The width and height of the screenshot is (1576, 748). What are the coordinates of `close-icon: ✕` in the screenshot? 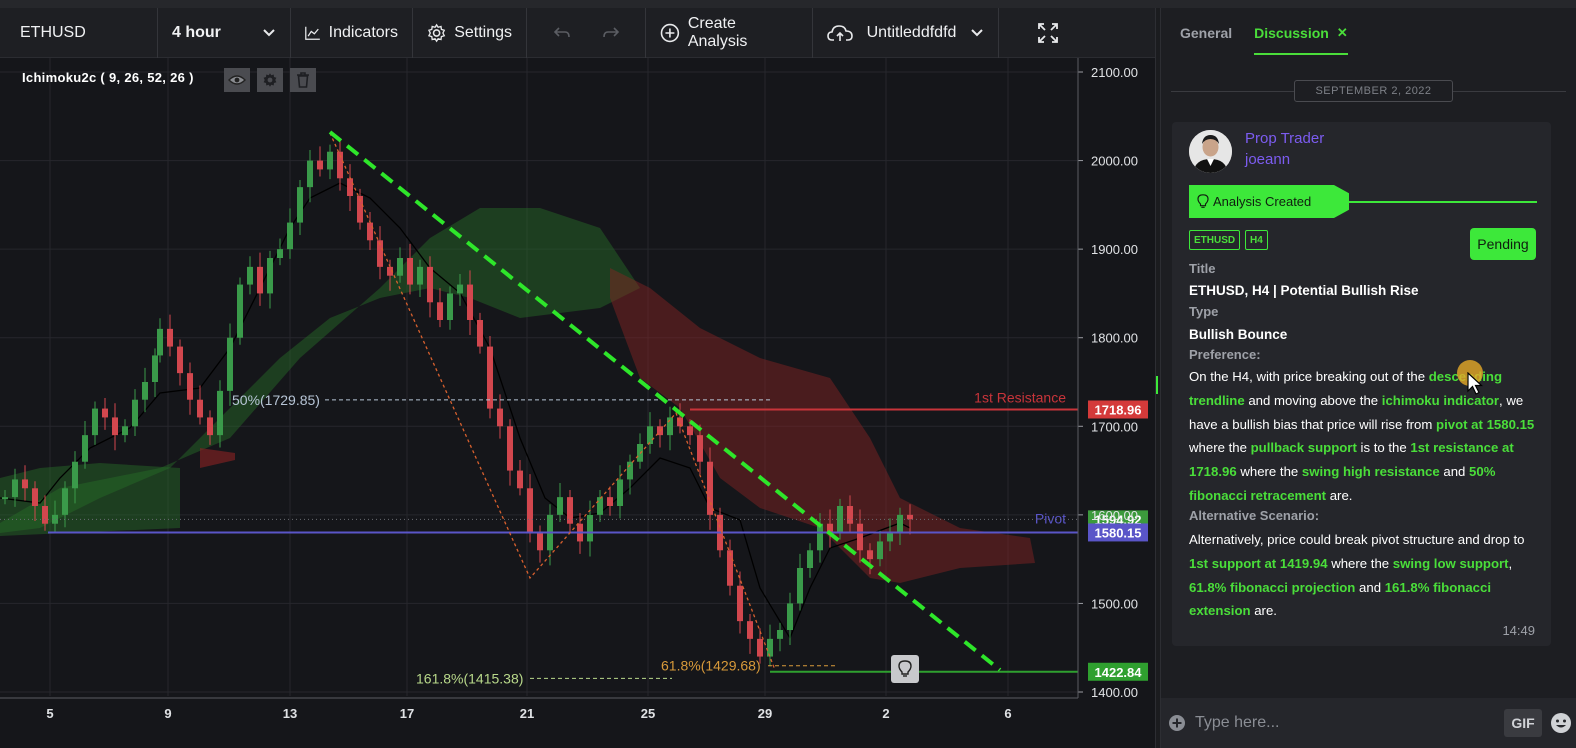 It's located at (1342, 33).